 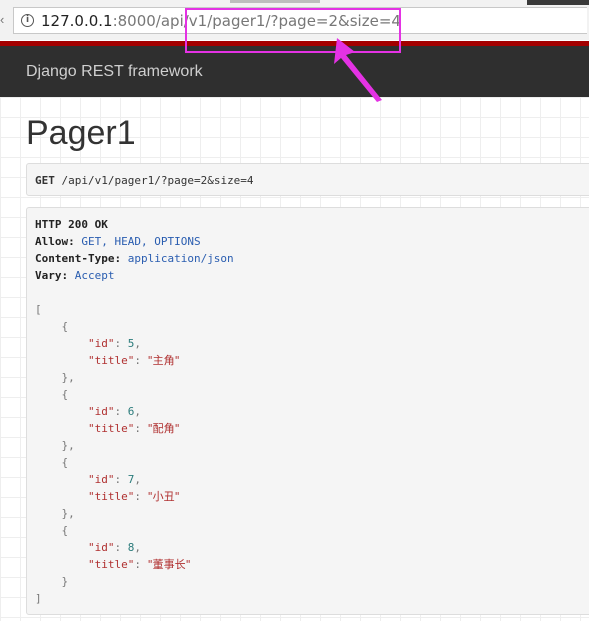 I want to click on json-title-line: "title": "董事长", so click(x=139, y=564).